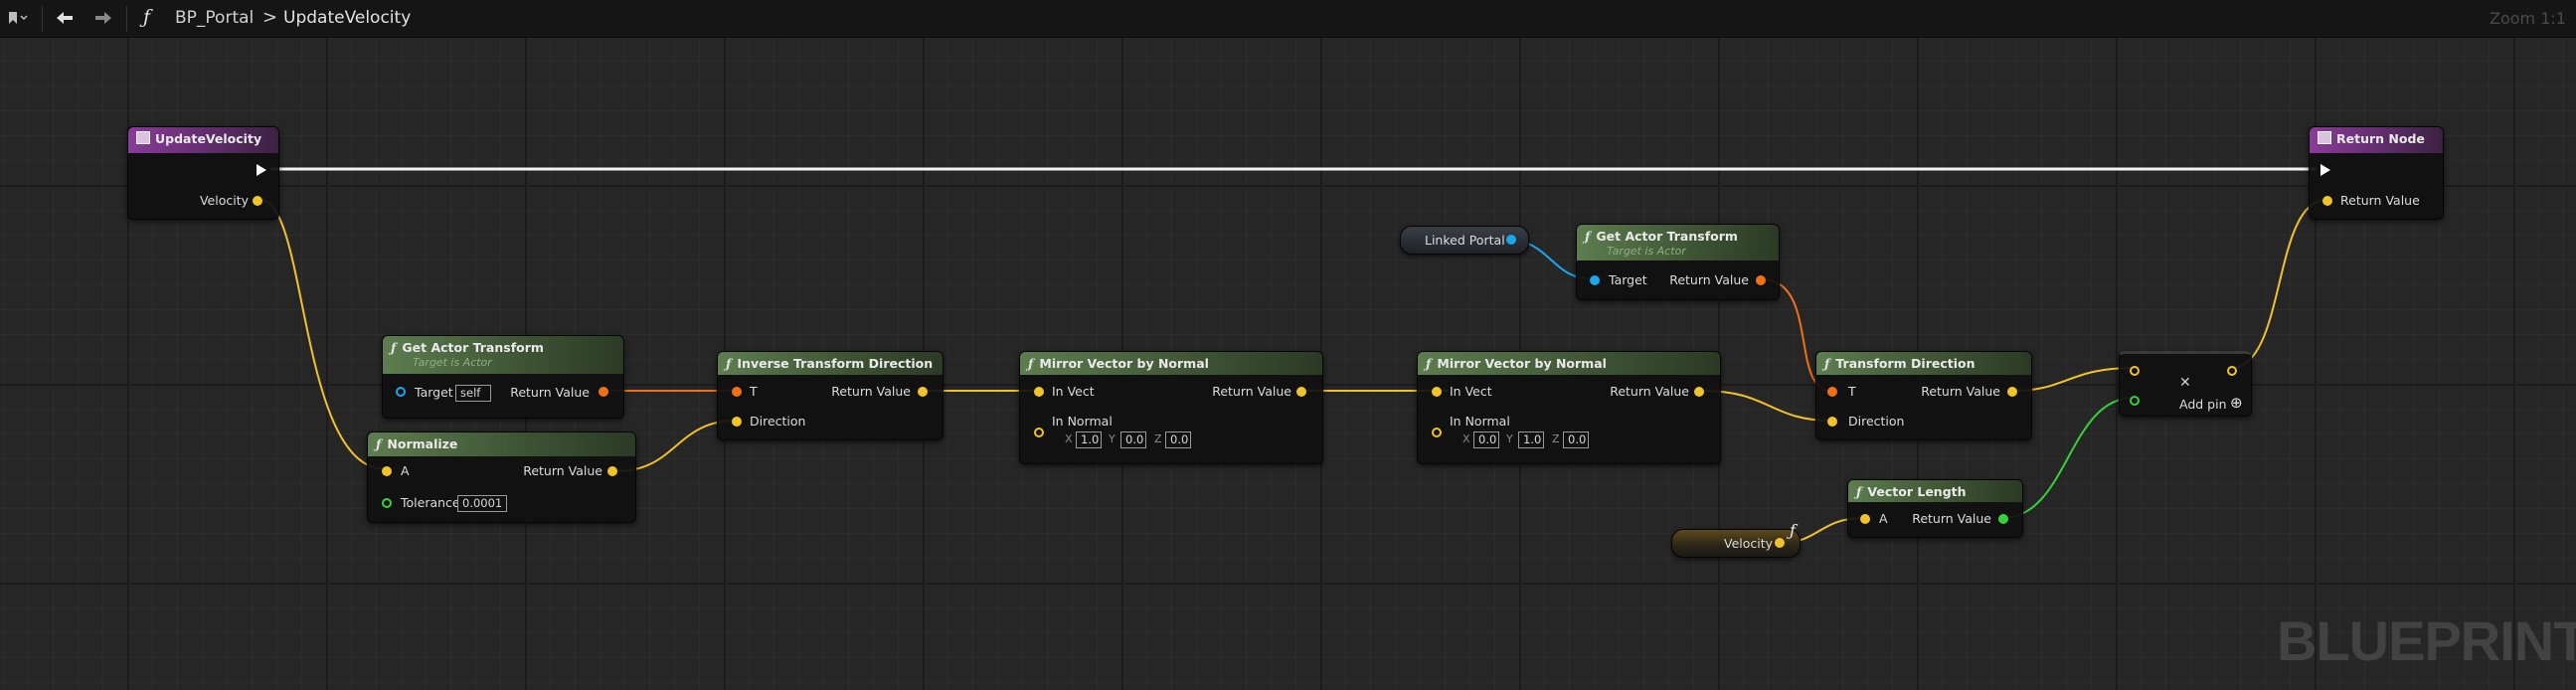 The image size is (2576, 690). What do you see at coordinates (387, 503) in the screenshot?
I see `tolerance-pin` at bounding box center [387, 503].